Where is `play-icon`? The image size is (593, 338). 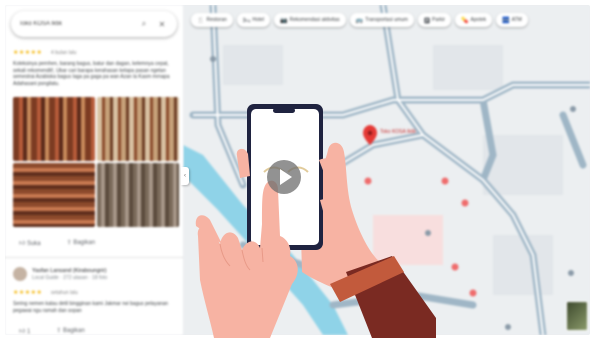
play-icon is located at coordinates (285, 177).